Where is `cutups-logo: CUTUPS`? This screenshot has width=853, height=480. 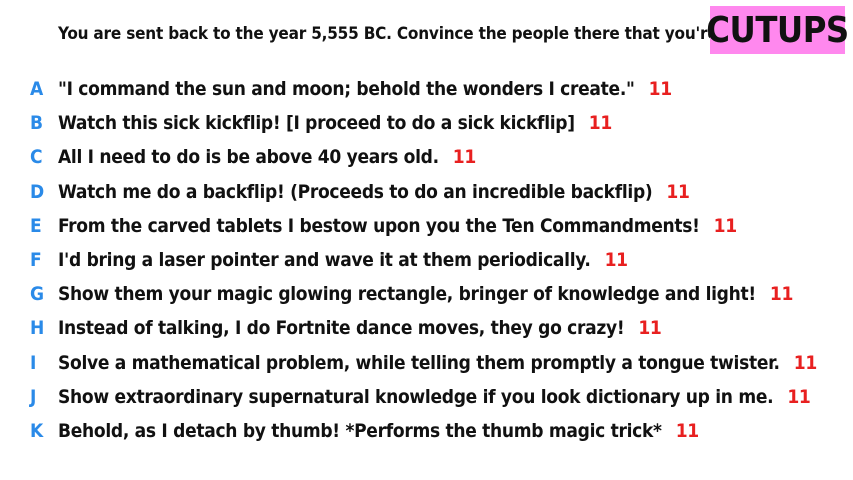 cutups-logo: CUTUPS is located at coordinates (777, 30).